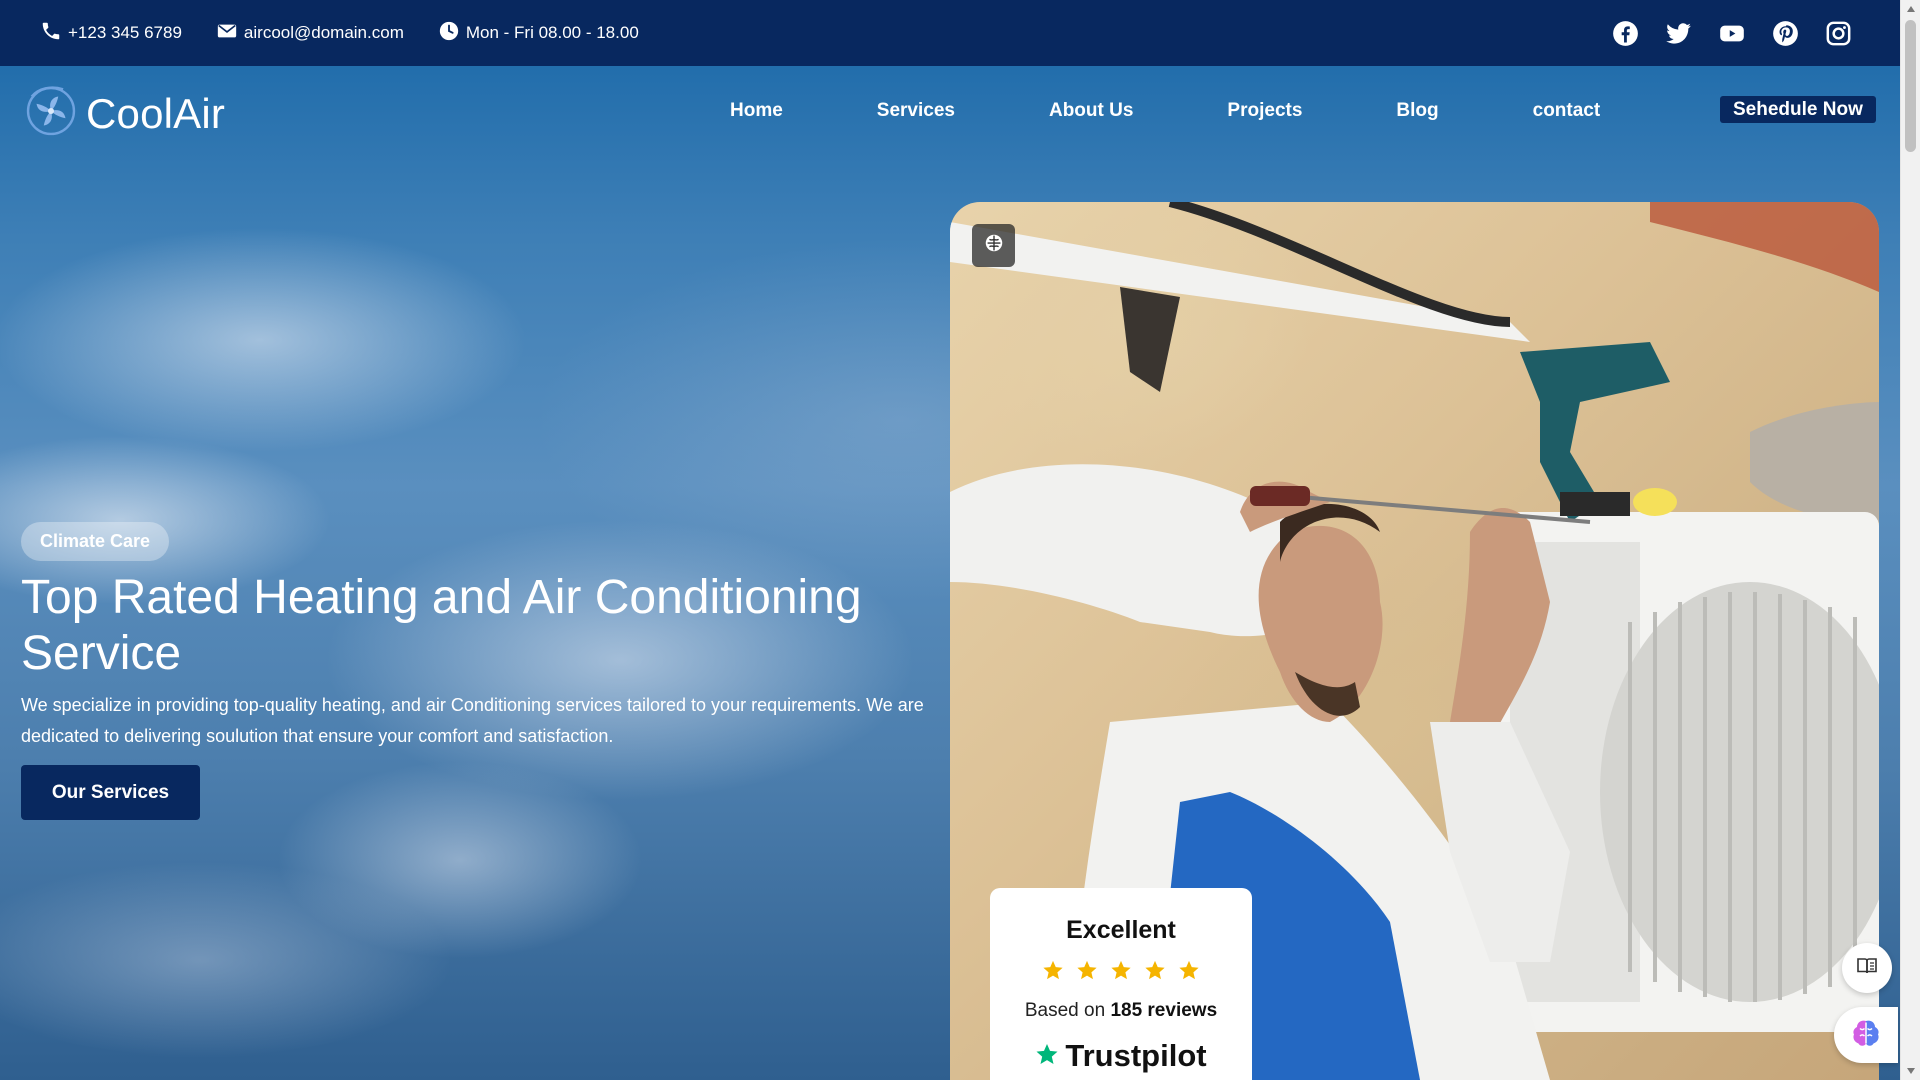 This screenshot has width=1920, height=1080. Describe the element at coordinates (1910, 86) in the screenshot. I see `scrollbar-thumb` at that location.